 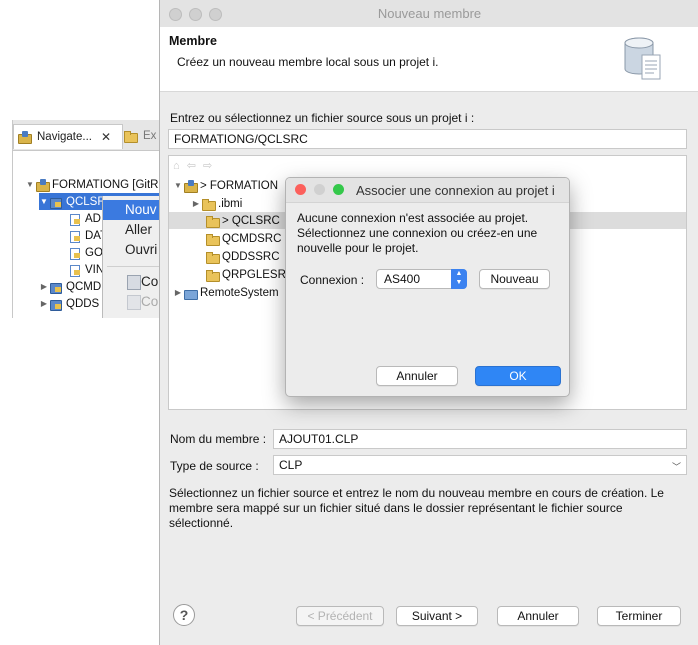 I want to click on menu-separator, so click(x=135, y=266).